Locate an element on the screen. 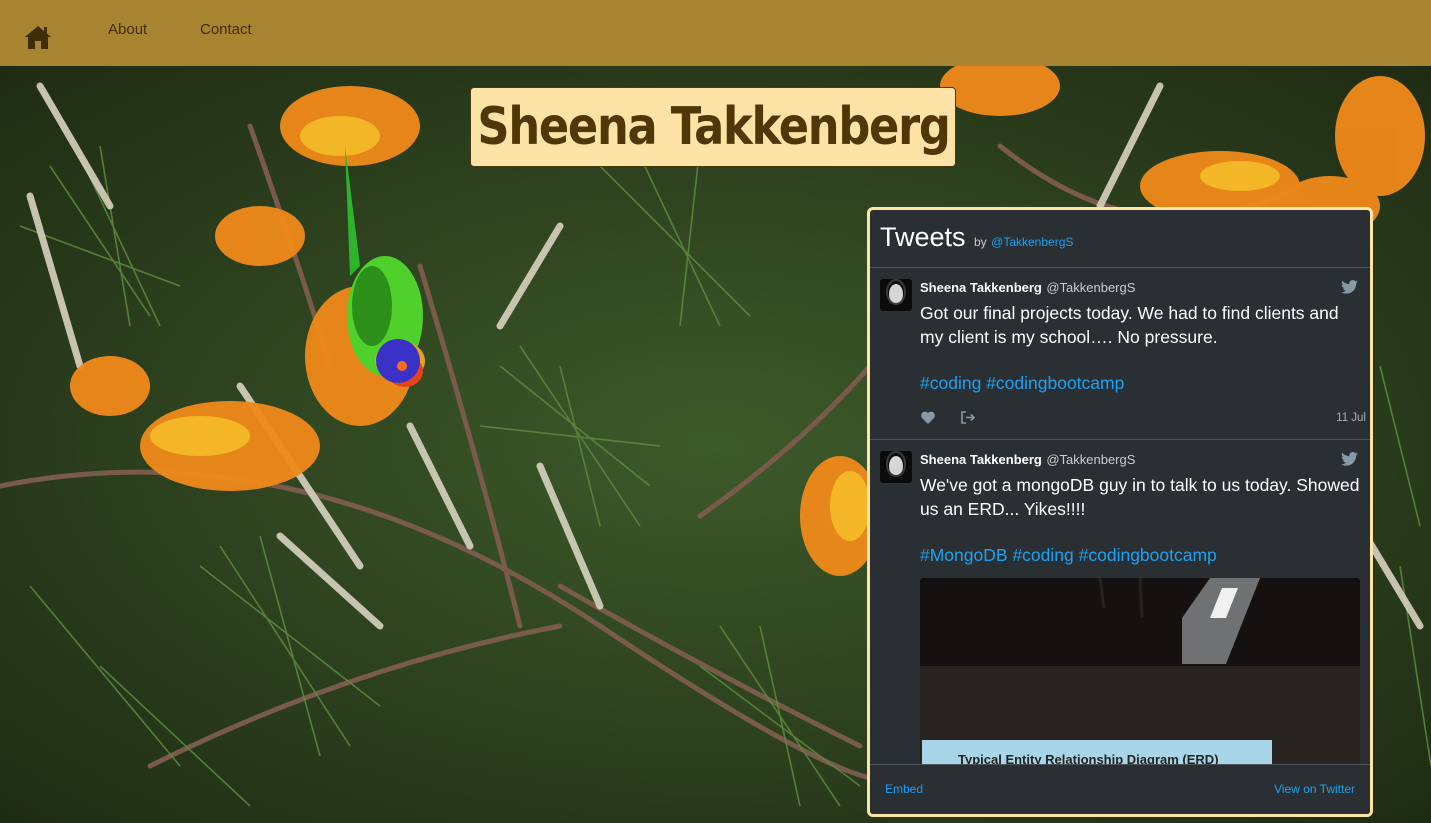 This screenshot has width=1431, height=823. widget-header: Tweets by @TakkenbergS is located at coordinates (1120, 239).